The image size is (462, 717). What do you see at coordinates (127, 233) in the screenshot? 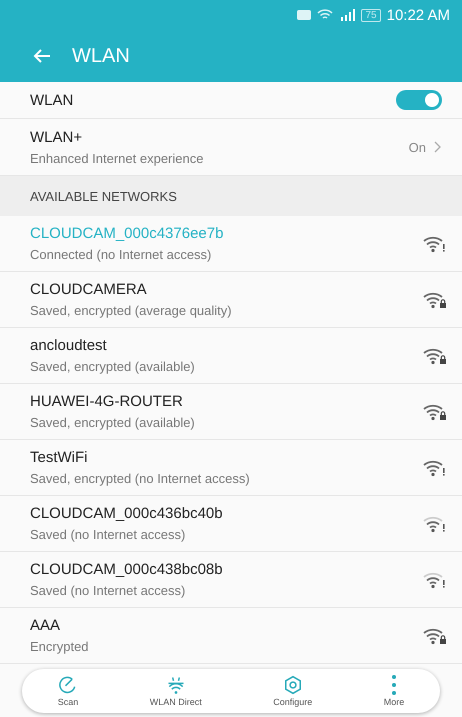
I see `network-name: CLOUDCAM_000c4376ee7b` at bounding box center [127, 233].